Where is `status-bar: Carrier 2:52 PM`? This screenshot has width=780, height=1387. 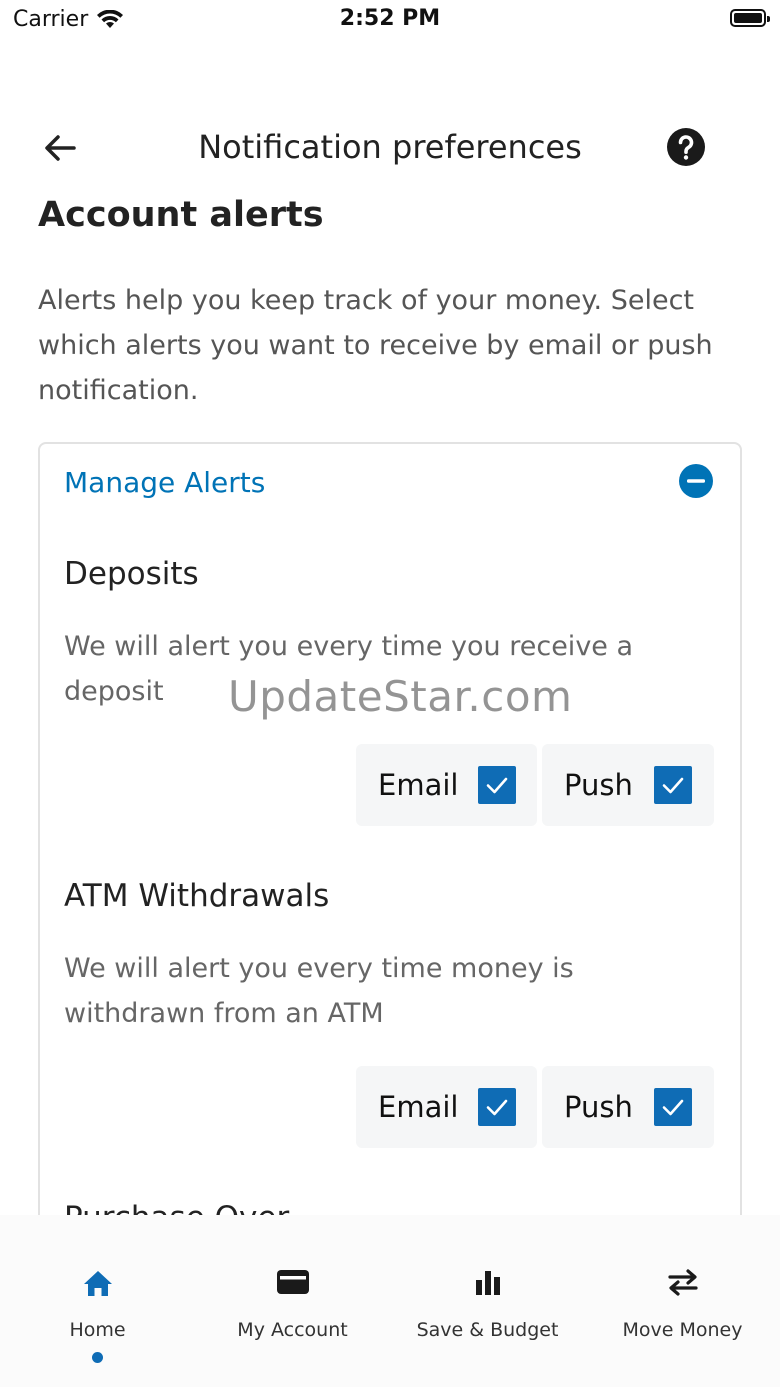
status-bar: Carrier 2:52 PM is located at coordinates (390, 22).